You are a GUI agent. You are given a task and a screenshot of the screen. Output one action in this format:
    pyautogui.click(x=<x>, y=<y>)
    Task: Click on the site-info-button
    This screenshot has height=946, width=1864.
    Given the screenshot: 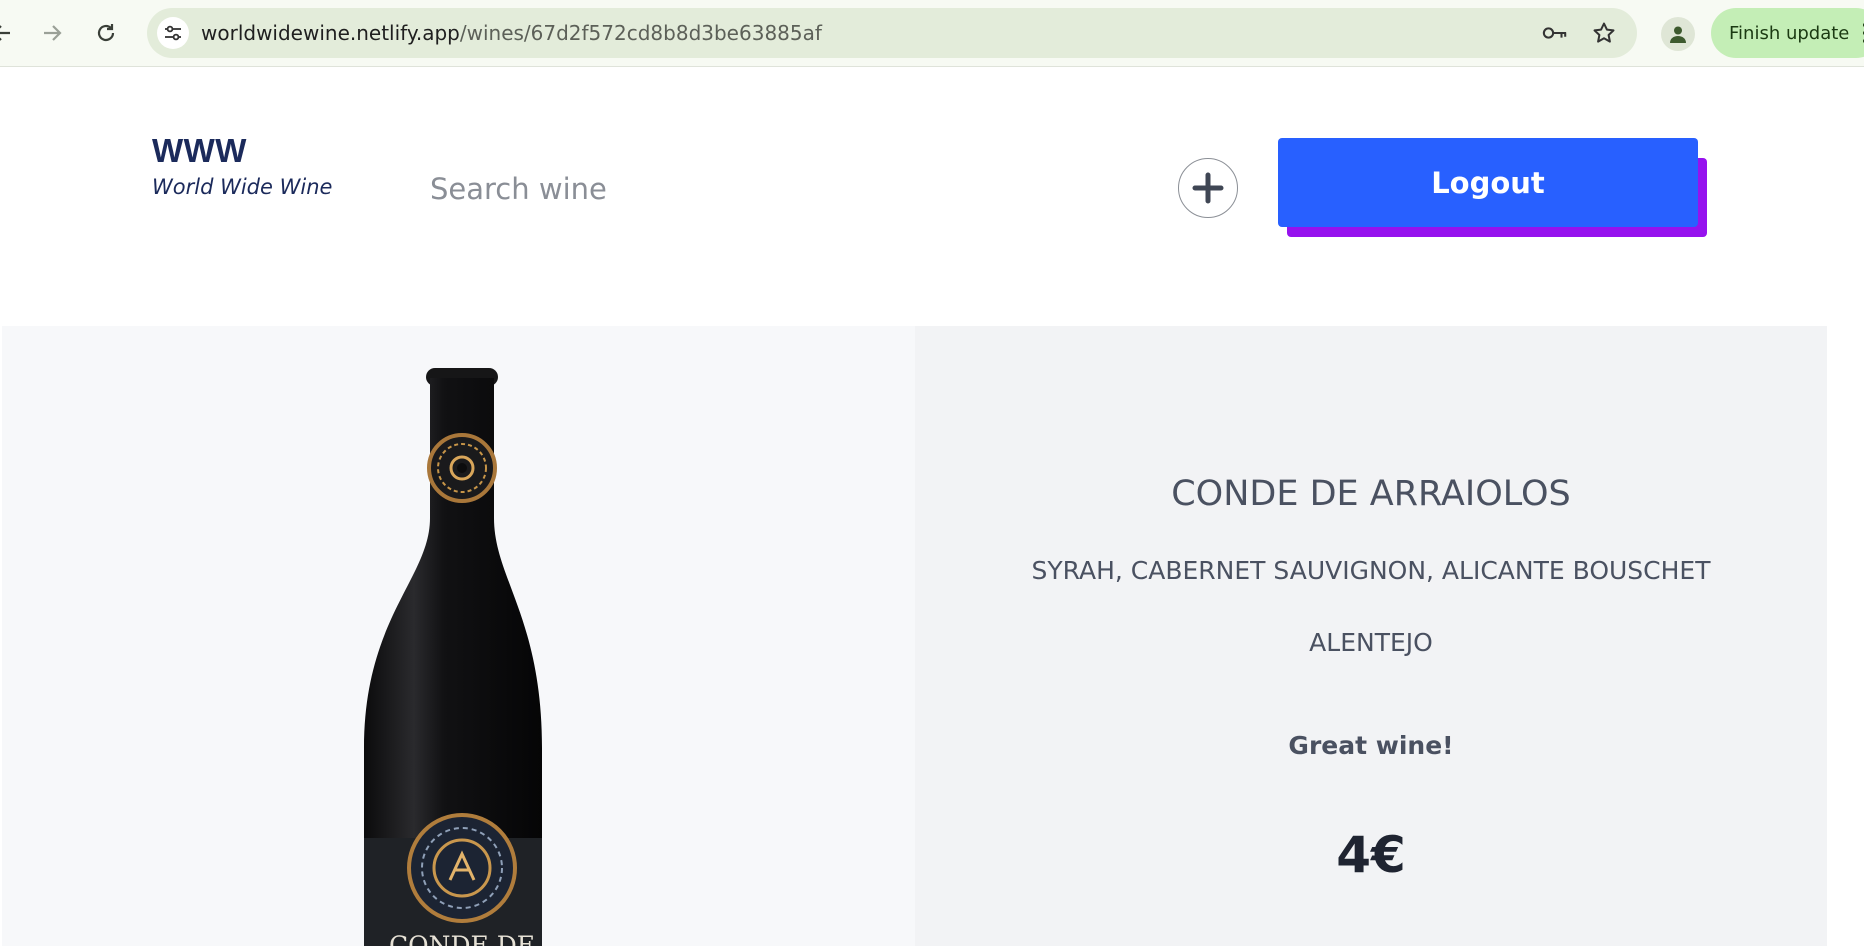 What is the action you would take?
    pyautogui.click(x=173, y=33)
    